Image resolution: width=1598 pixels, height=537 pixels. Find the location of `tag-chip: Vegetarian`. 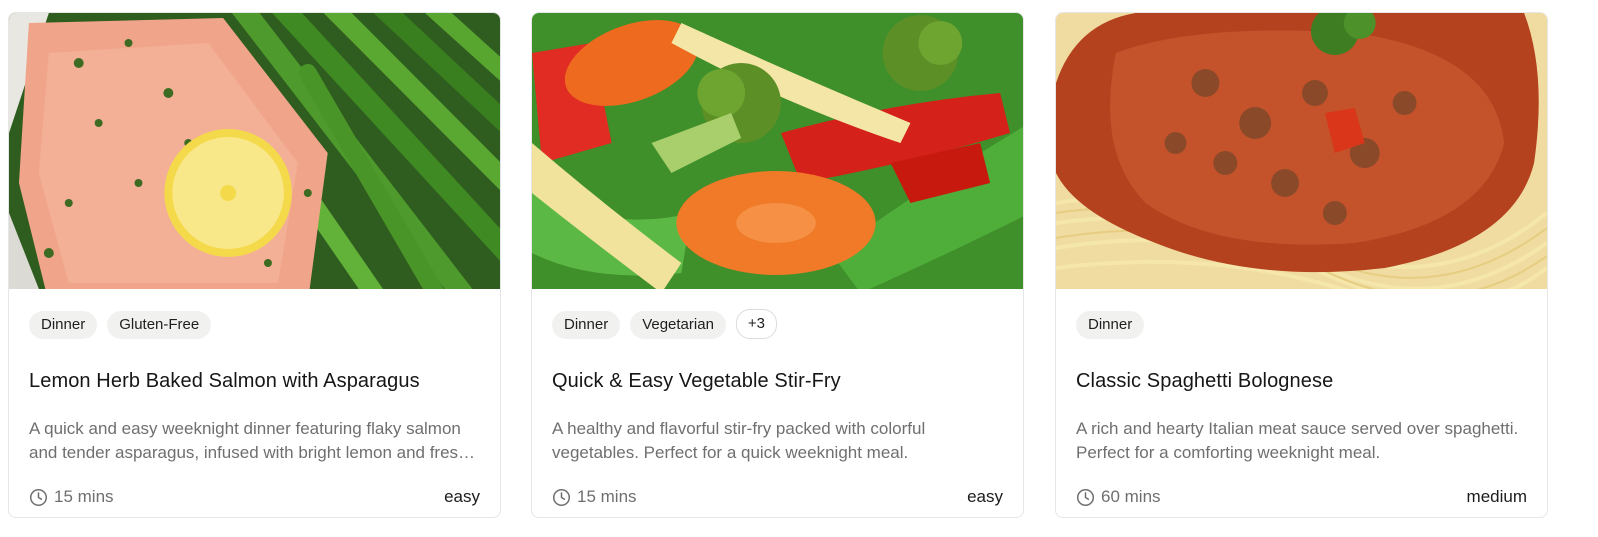

tag-chip: Vegetarian is located at coordinates (678, 325).